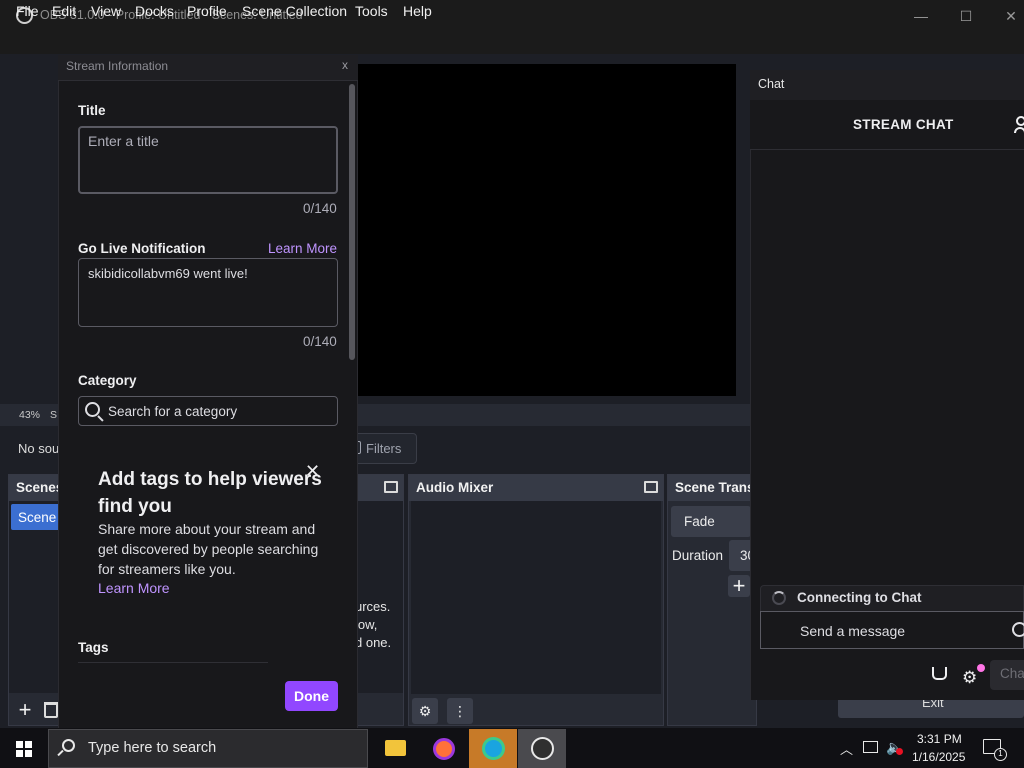  What do you see at coordinates (168, 273) in the screenshot?
I see `go-live-notification-value: skibidicollabvm69 went live!` at bounding box center [168, 273].